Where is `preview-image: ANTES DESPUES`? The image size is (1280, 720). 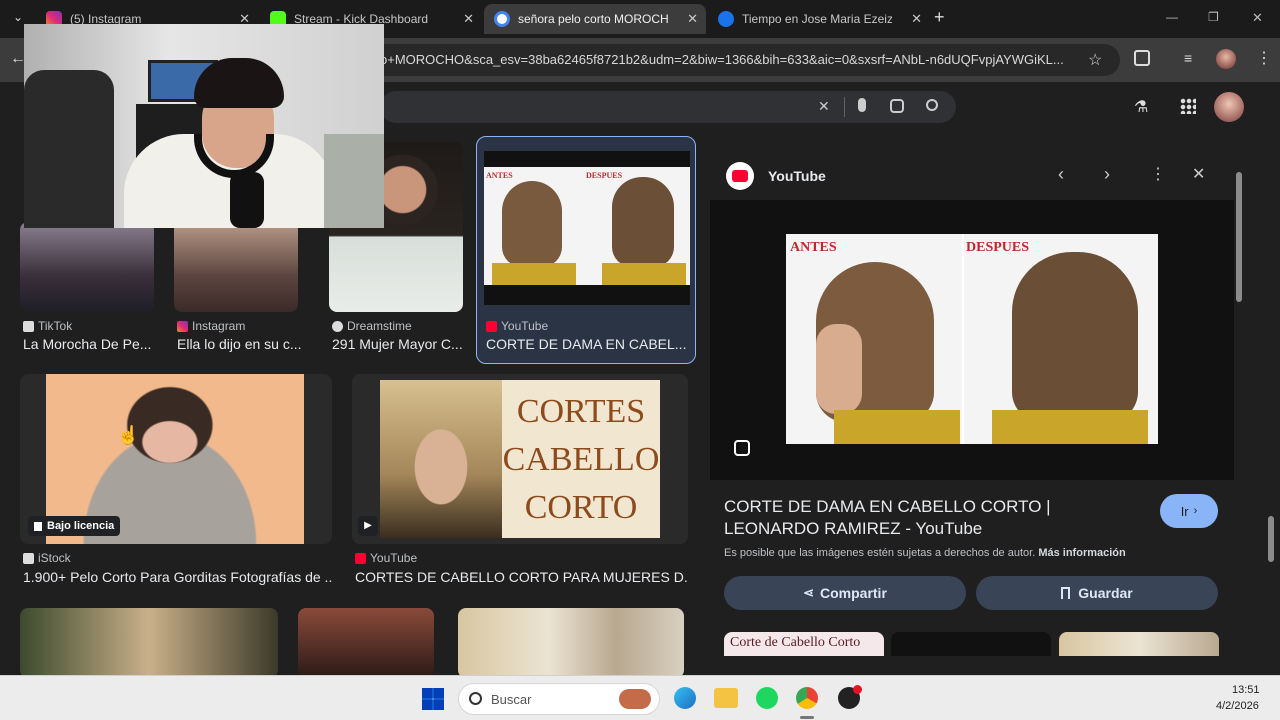 preview-image: ANTES DESPUES is located at coordinates (972, 339).